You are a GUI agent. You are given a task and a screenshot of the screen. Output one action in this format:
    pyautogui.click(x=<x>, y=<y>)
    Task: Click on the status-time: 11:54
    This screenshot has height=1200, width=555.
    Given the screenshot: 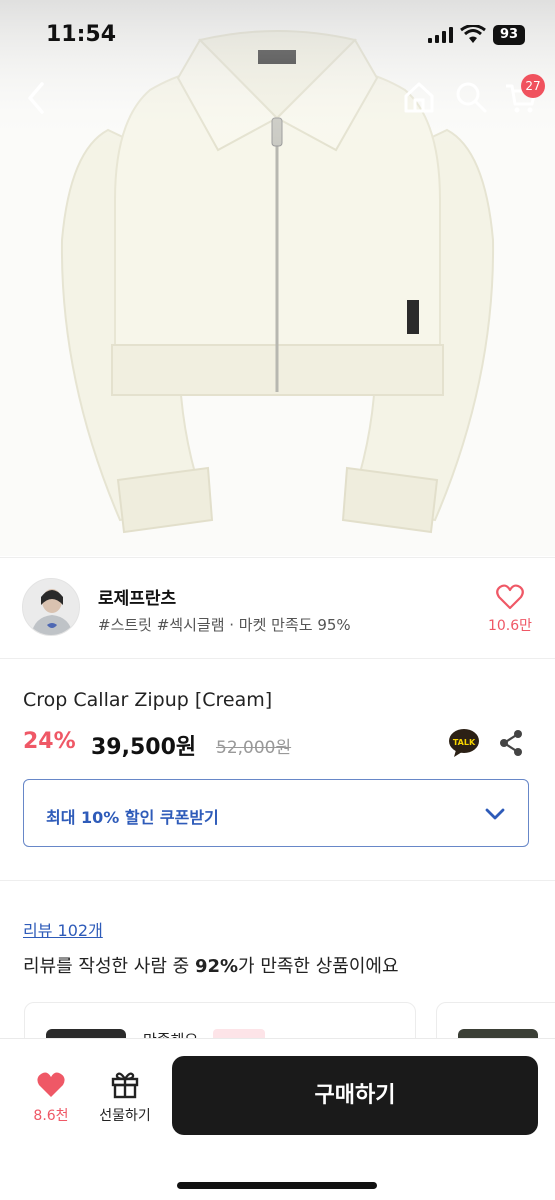 What is the action you would take?
    pyautogui.click(x=81, y=34)
    